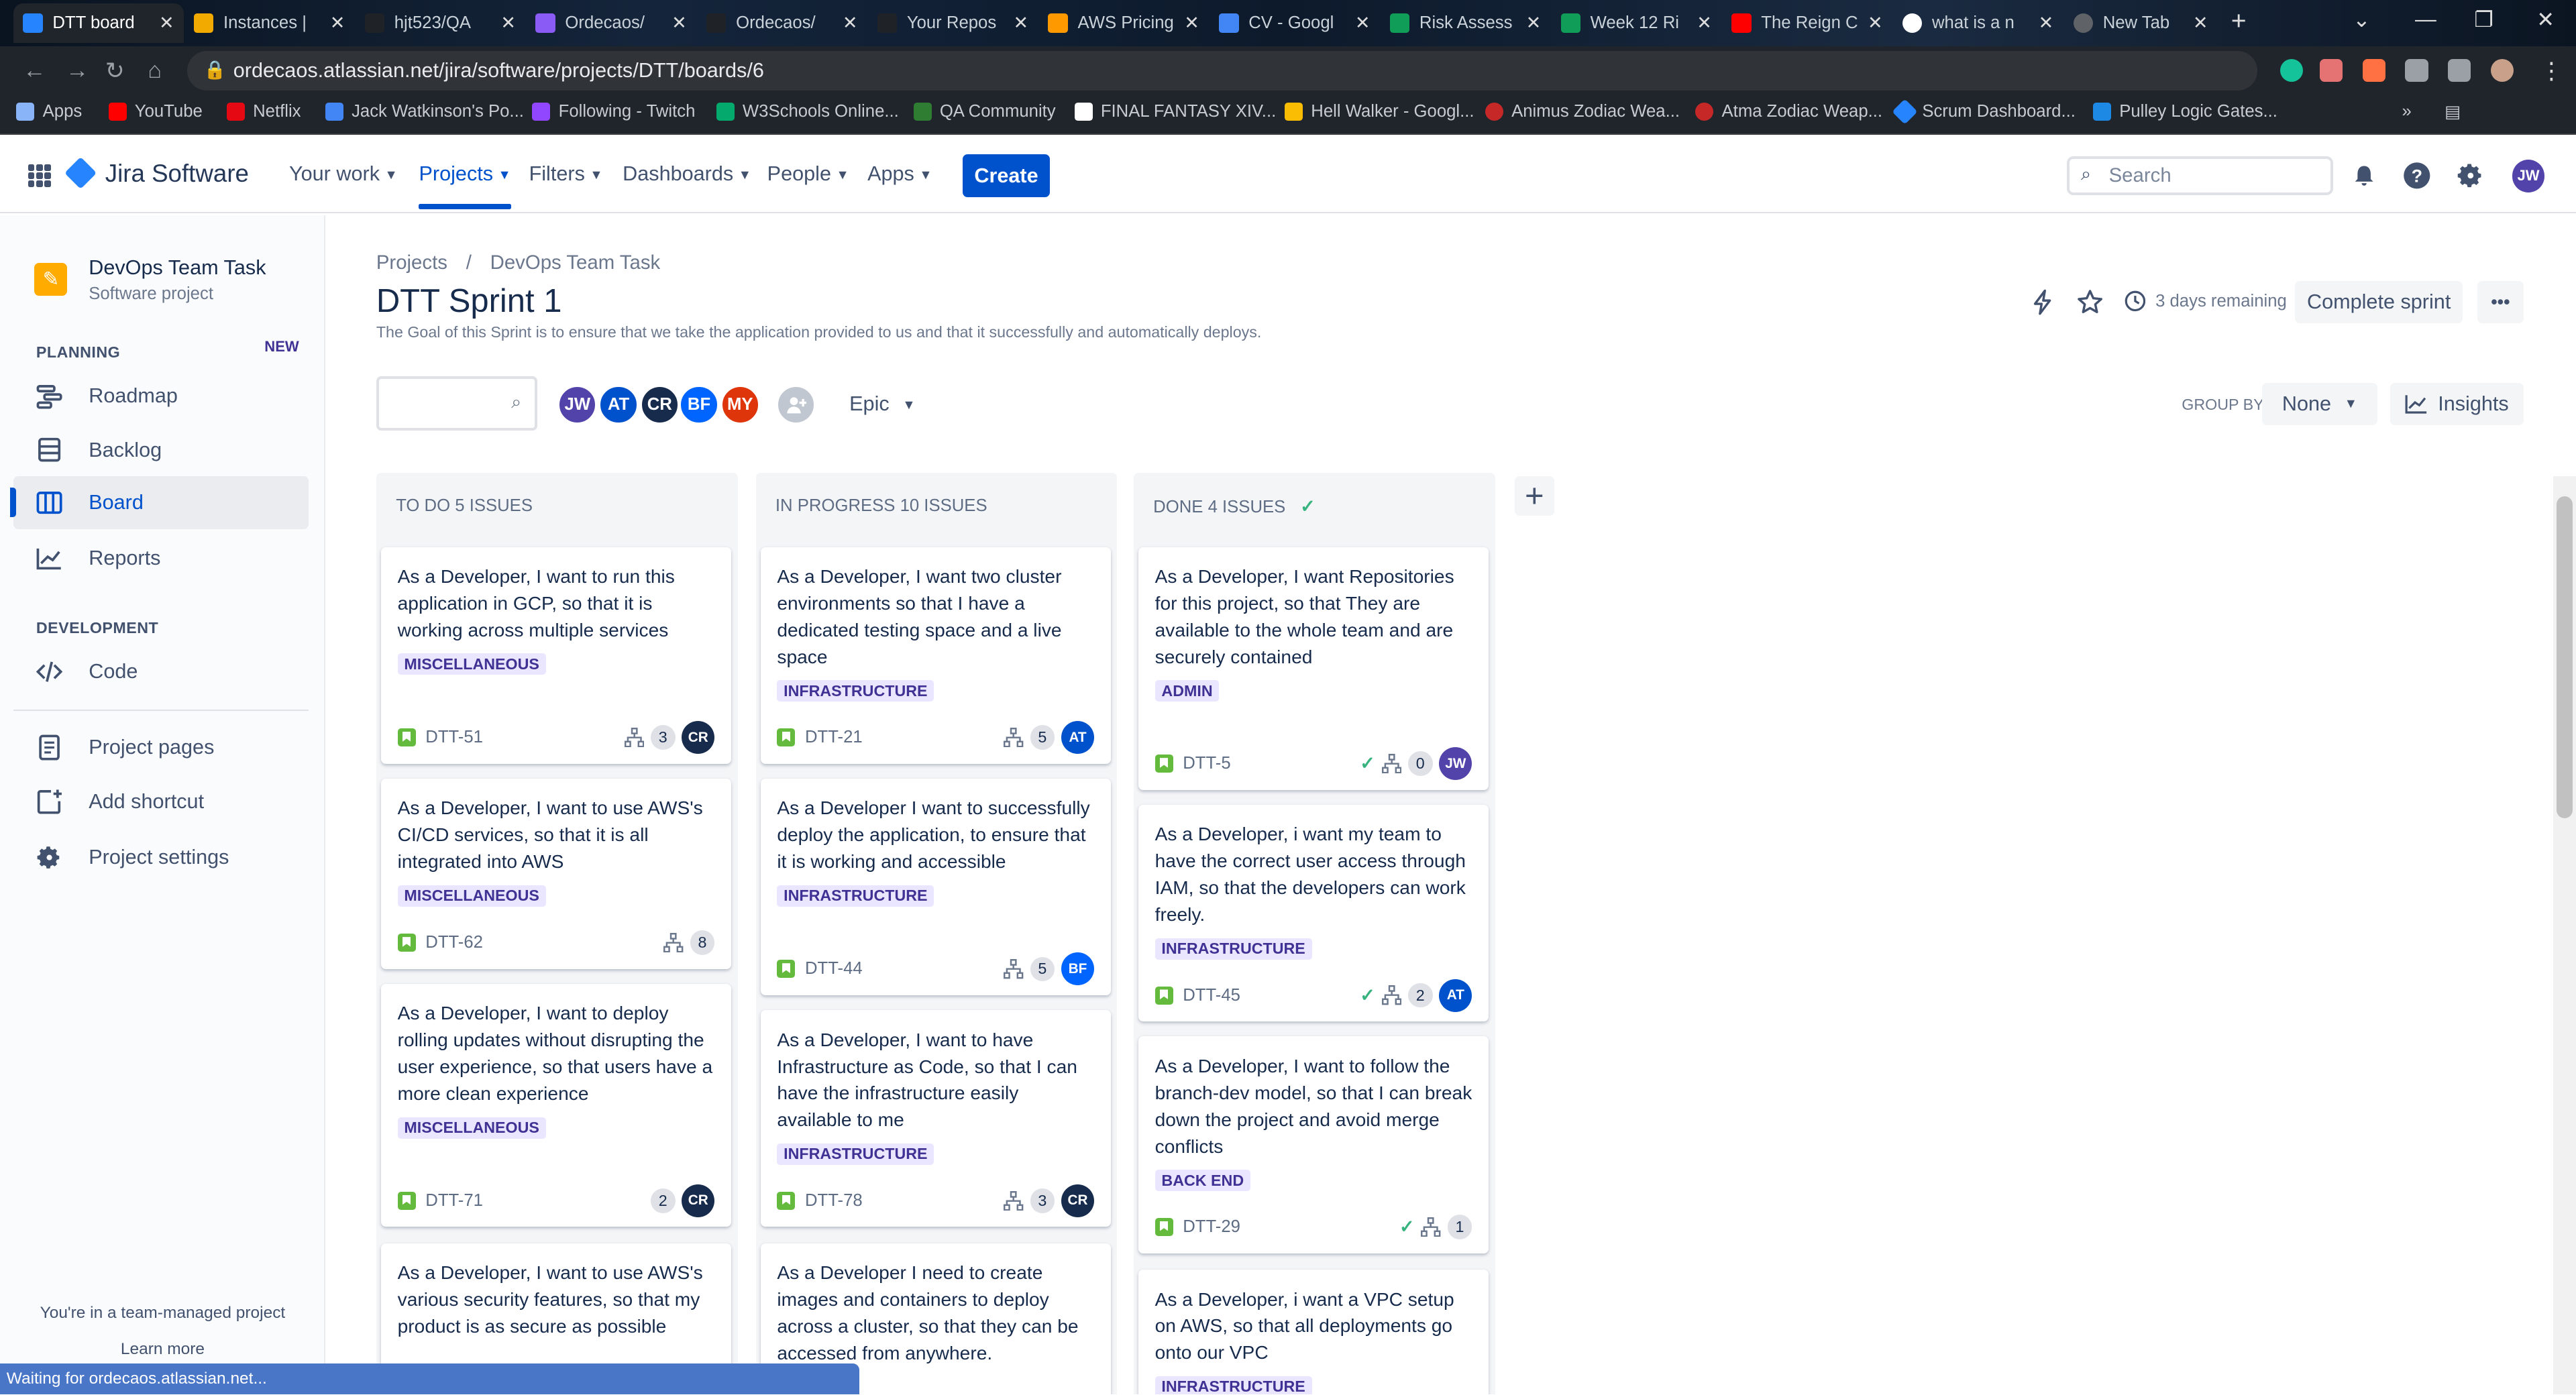 The image size is (2576, 1395). Describe the element at coordinates (49, 111) in the screenshot. I see `bookmark-apps: Apps` at that location.